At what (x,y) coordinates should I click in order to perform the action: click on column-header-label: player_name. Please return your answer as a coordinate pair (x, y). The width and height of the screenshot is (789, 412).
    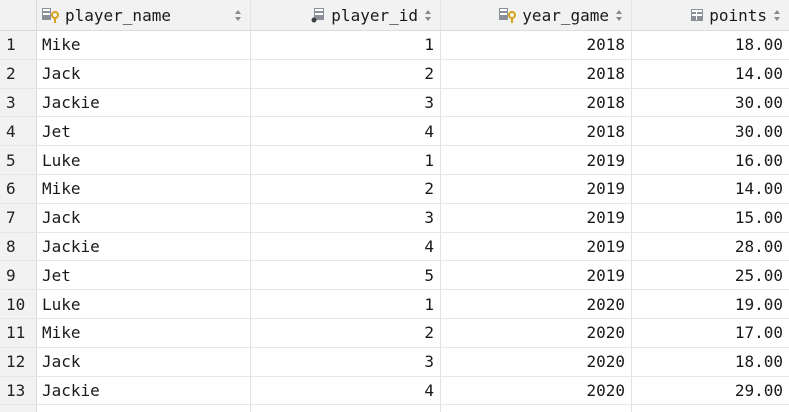
    Looking at the image, I should click on (118, 15).